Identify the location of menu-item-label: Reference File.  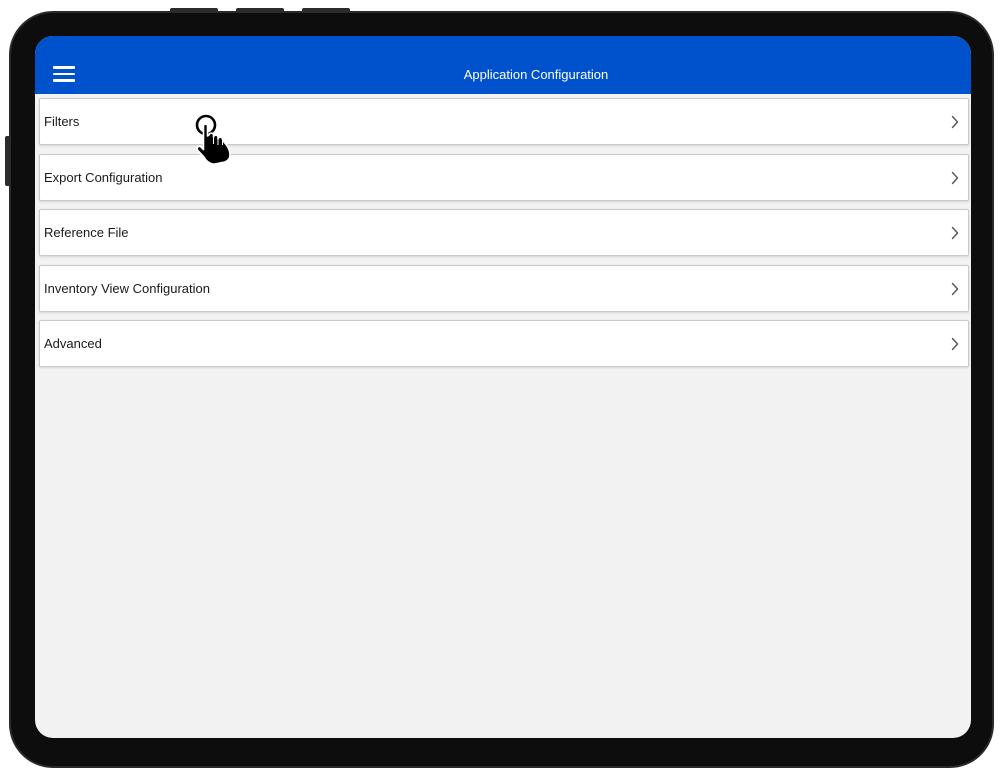
(86, 232).